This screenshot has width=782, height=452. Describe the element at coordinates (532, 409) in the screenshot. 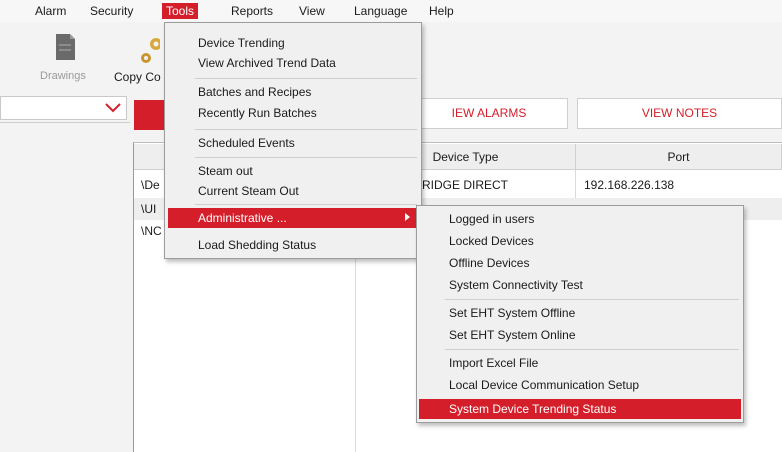

I see `menu-item-system-device-trending-status-label: System Device Trending Status` at that location.